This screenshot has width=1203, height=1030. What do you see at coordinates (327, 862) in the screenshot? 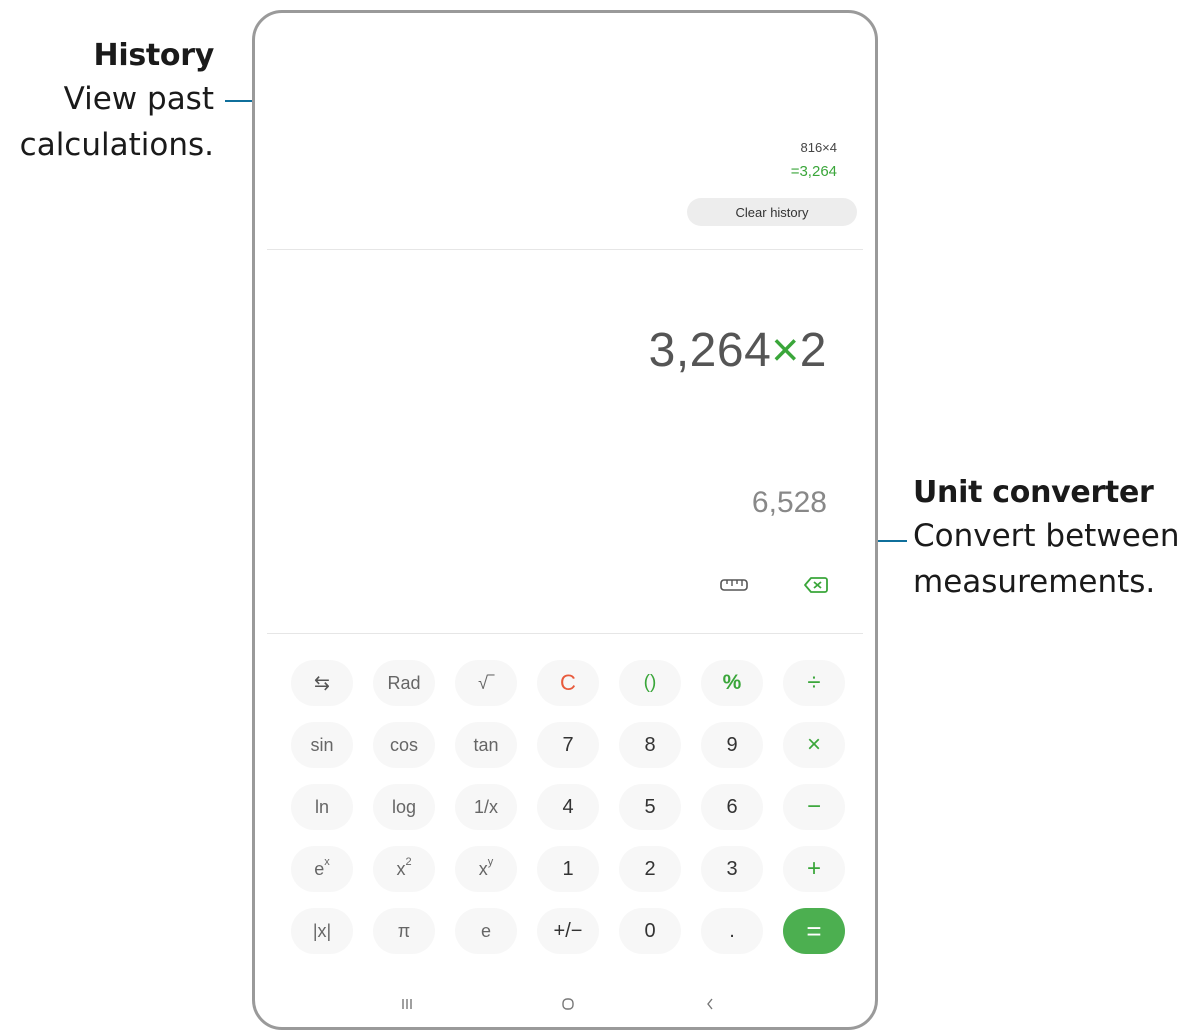
I see `exp-key-exponent: x` at bounding box center [327, 862].